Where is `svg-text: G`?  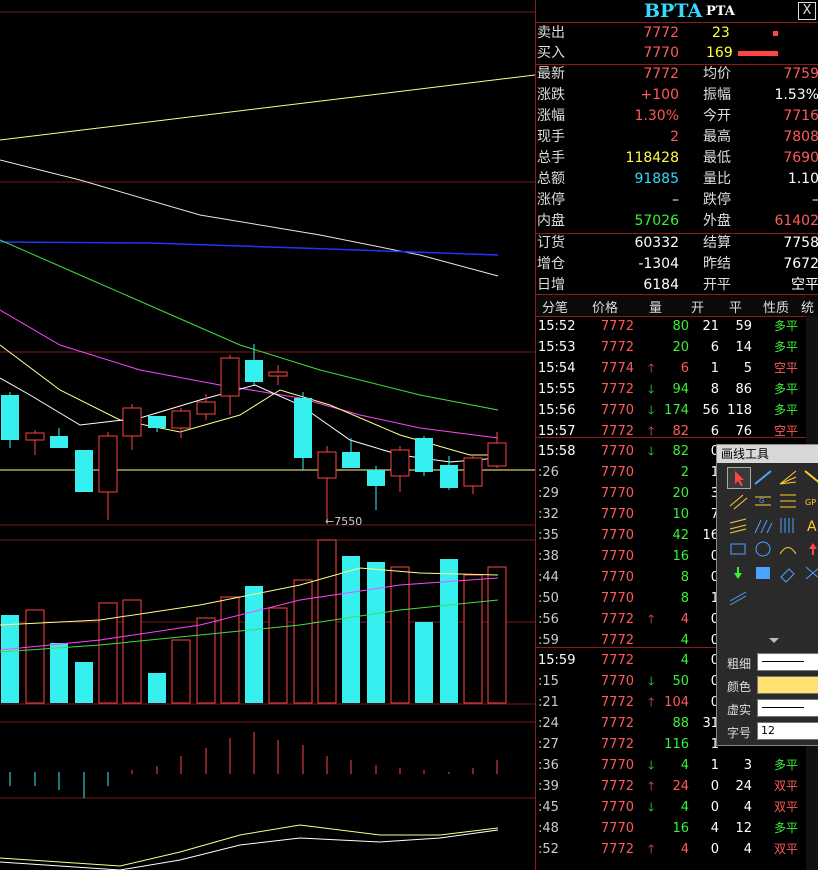
svg-text: G is located at coordinates (761, 501).